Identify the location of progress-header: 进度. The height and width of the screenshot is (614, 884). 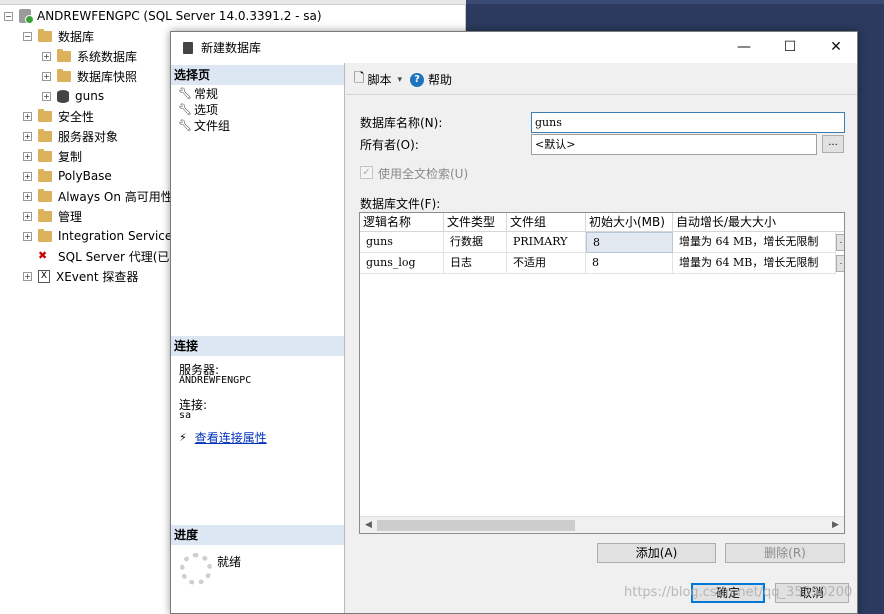
(257, 535).